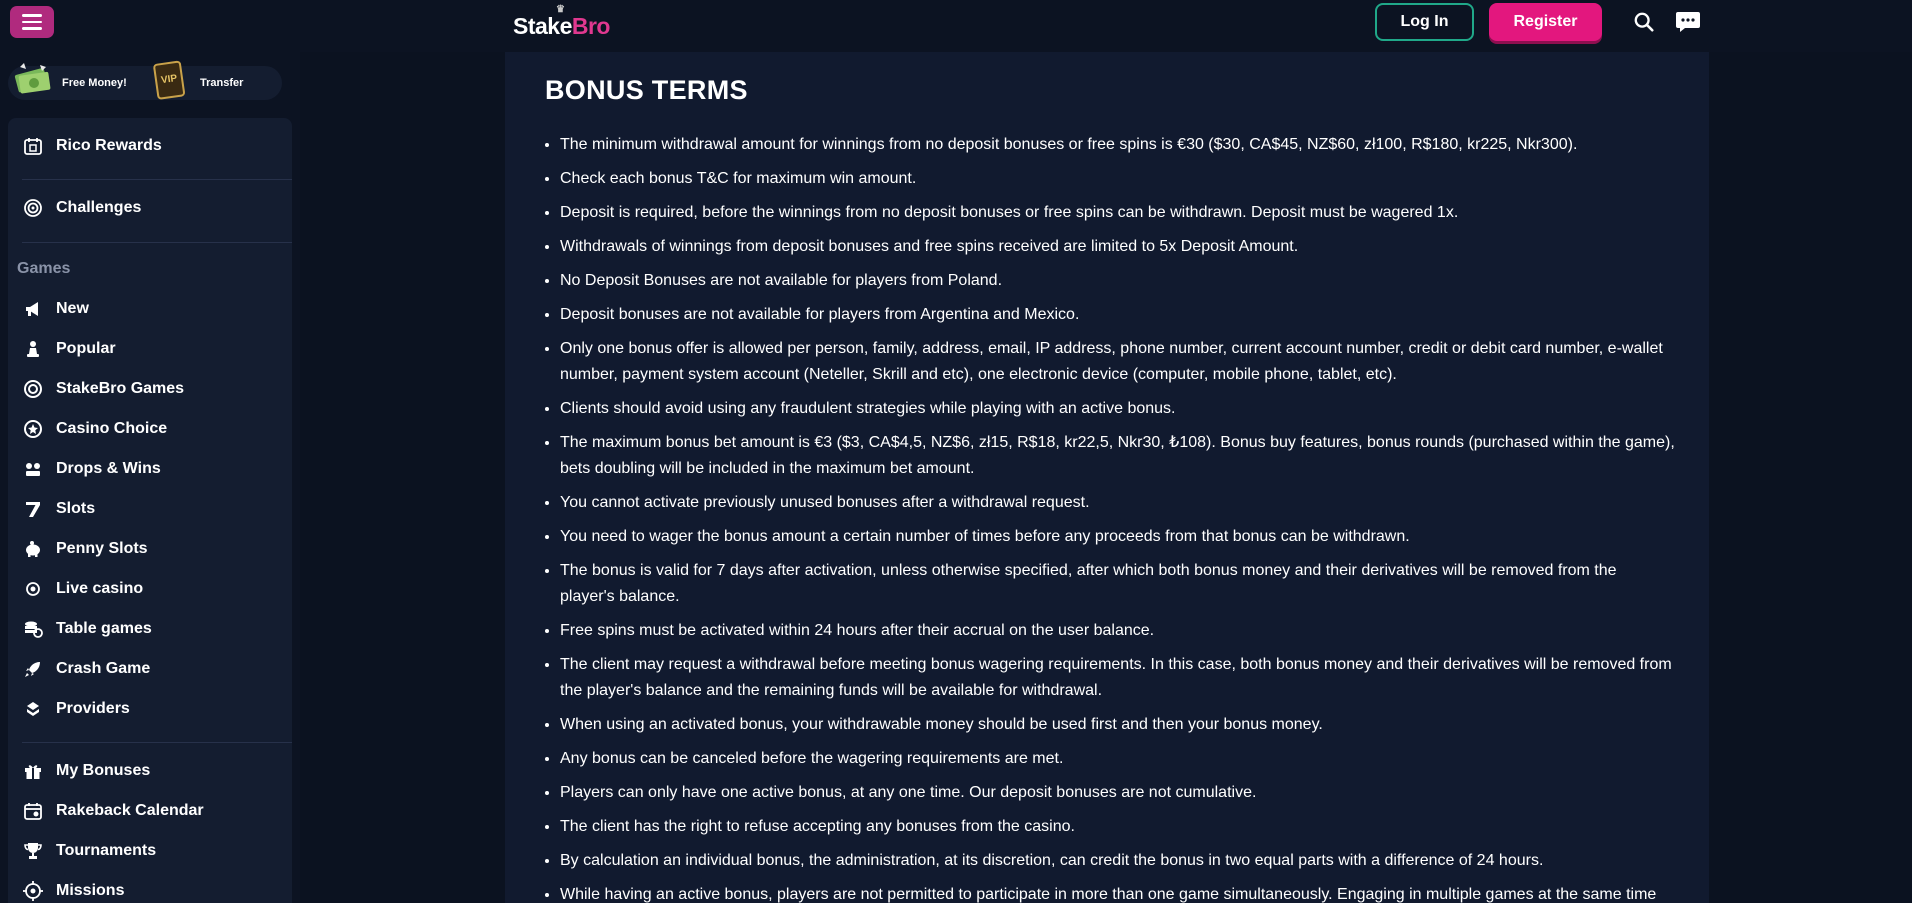  Describe the element at coordinates (32, 78) in the screenshot. I see `money-bill-icon` at that location.